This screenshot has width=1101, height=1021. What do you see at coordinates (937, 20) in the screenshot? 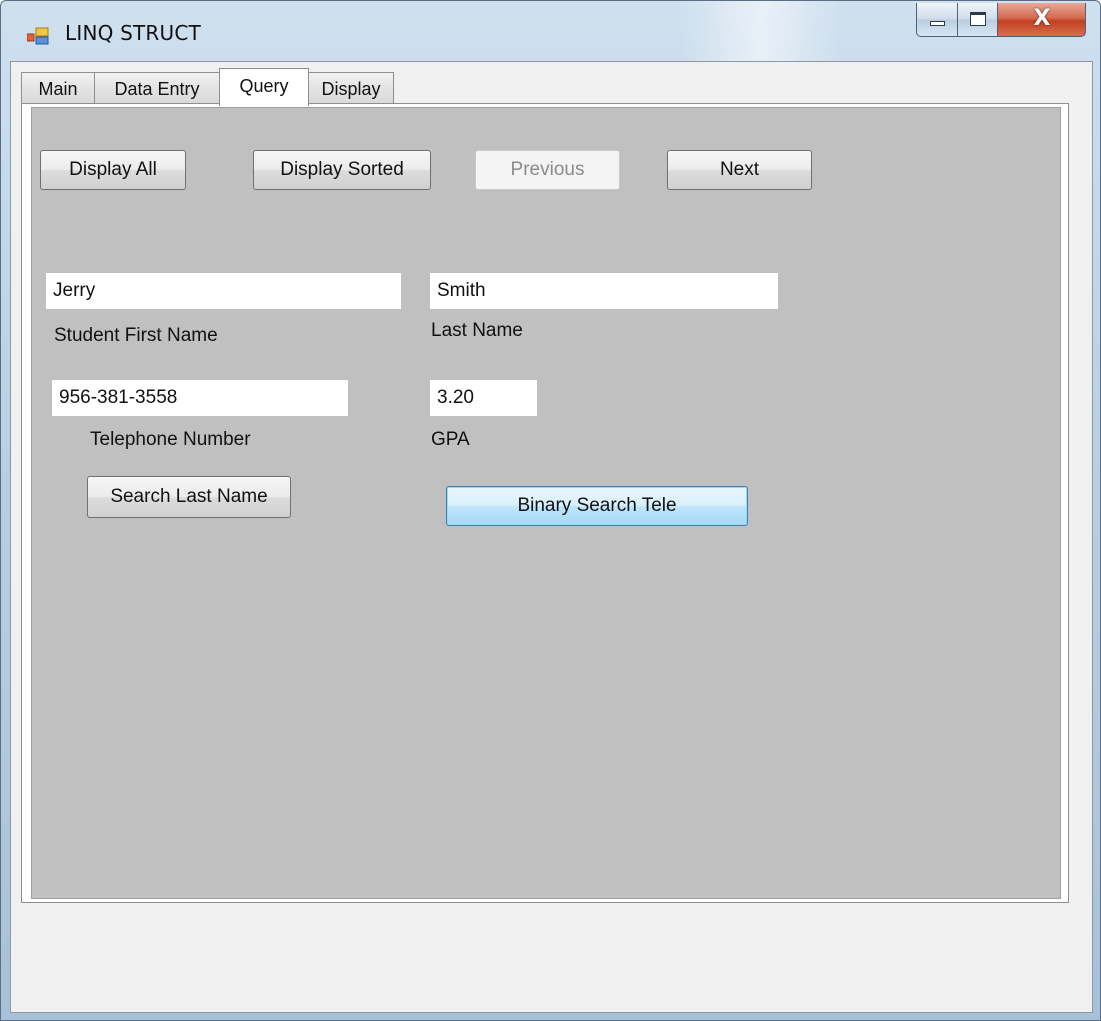
I see `minimize-button` at bounding box center [937, 20].